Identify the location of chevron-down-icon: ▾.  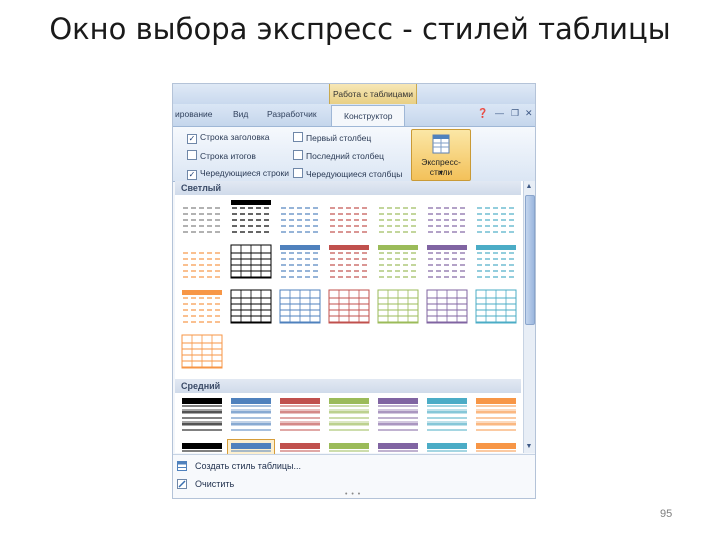
(440, 172).